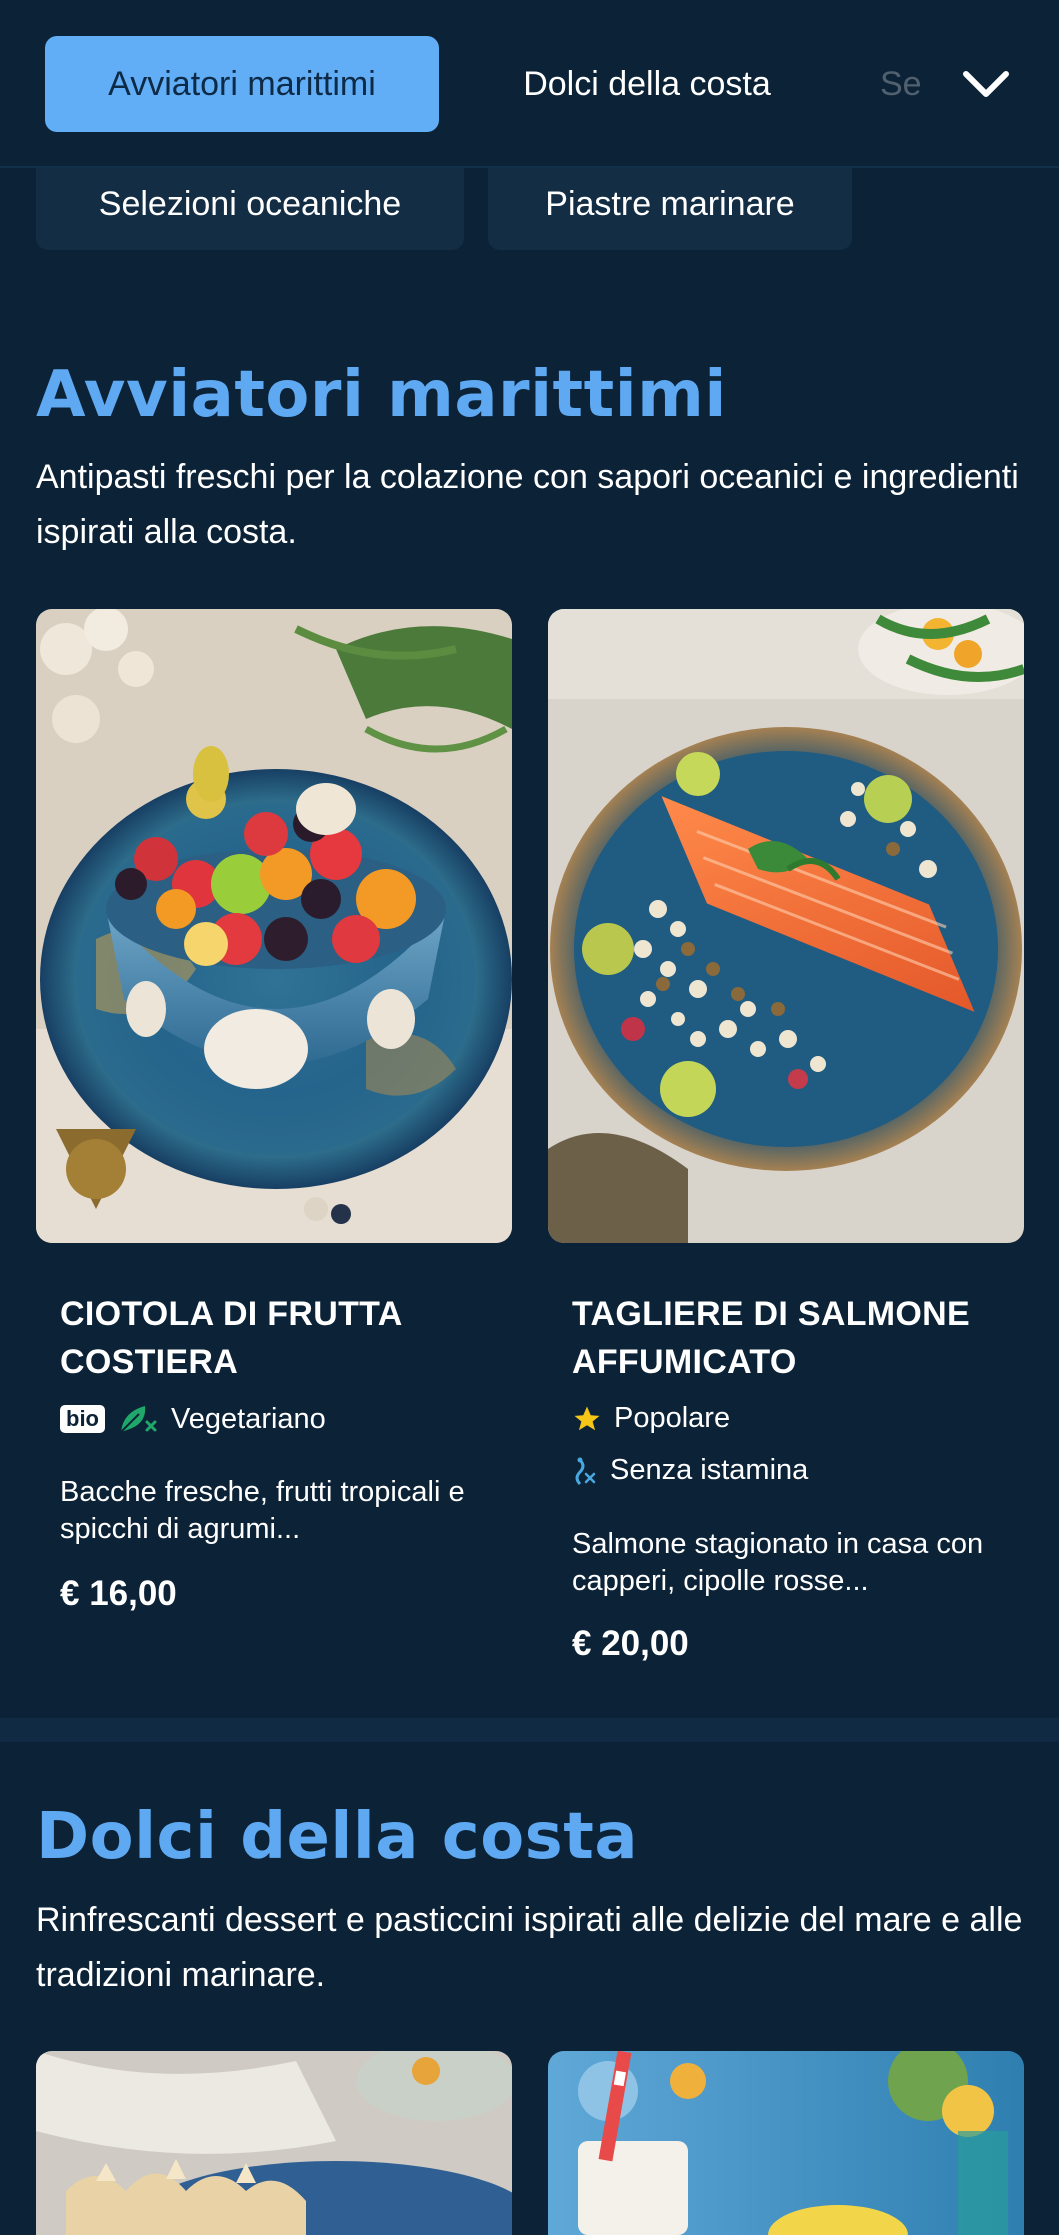 The height and width of the screenshot is (2235, 1059). Describe the element at coordinates (270, 1338) in the screenshot. I see `item-title: CIOTOLA DI FRUTTA COSTIERA` at that location.